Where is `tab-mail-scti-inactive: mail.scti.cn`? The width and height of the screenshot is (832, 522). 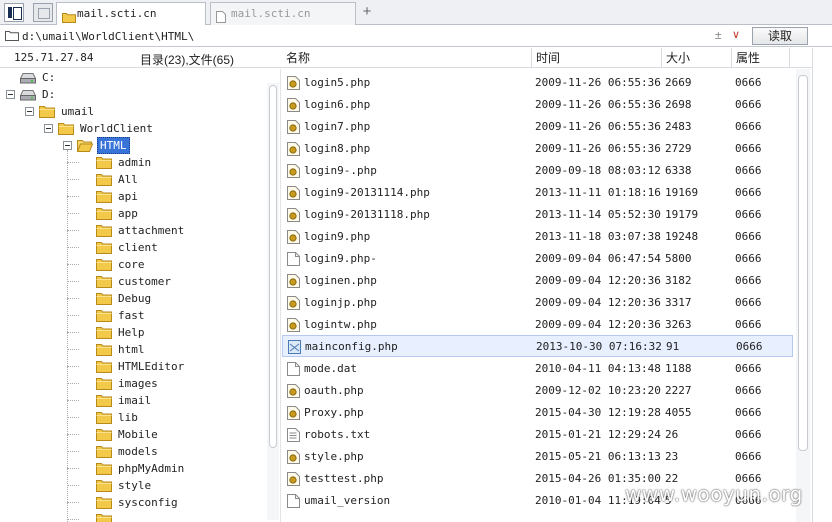 tab-mail-scti-inactive: mail.scti.cn is located at coordinates (283, 13).